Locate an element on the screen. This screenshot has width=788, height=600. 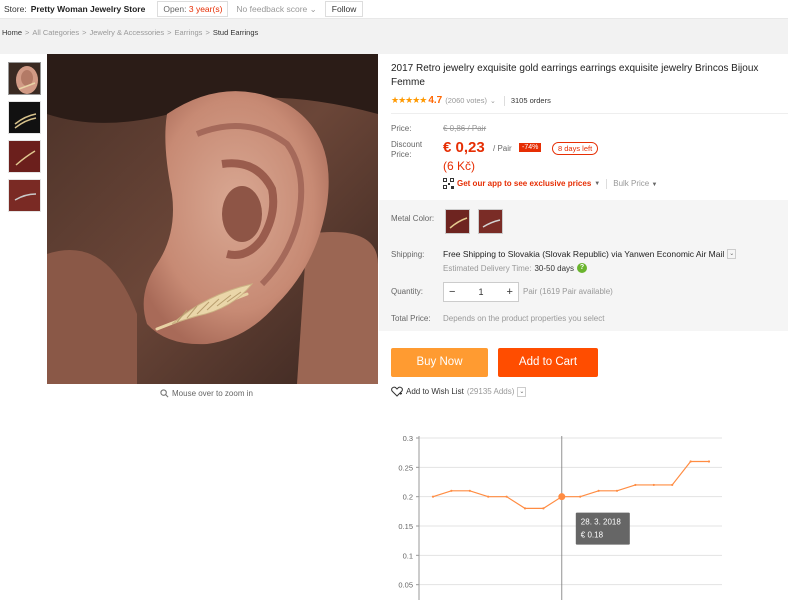
qr-code-icon is located at coordinates (448, 183).